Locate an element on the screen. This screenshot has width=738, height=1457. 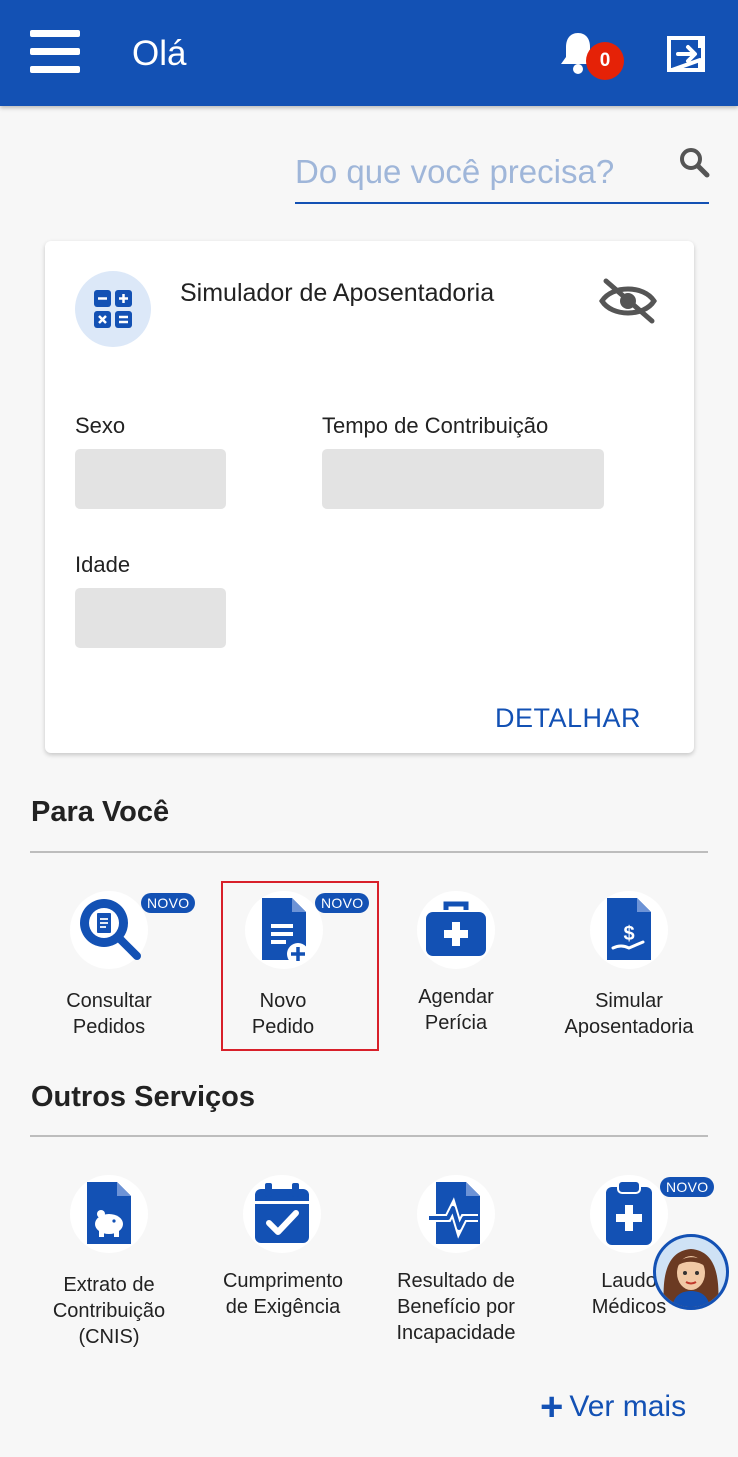
service-label: Cumprimento is located at coordinates (283, 1281).